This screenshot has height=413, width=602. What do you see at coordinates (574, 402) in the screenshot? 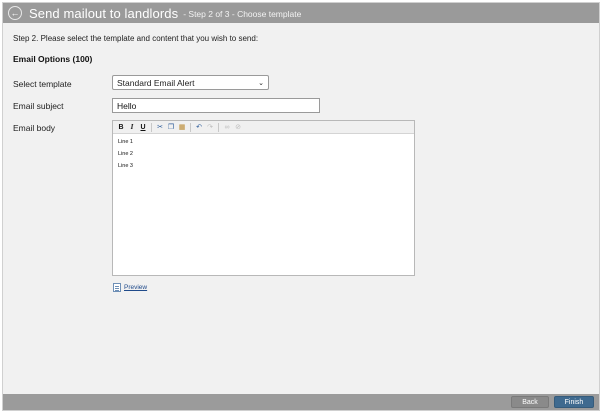
I see `finish-button: Finish` at bounding box center [574, 402].